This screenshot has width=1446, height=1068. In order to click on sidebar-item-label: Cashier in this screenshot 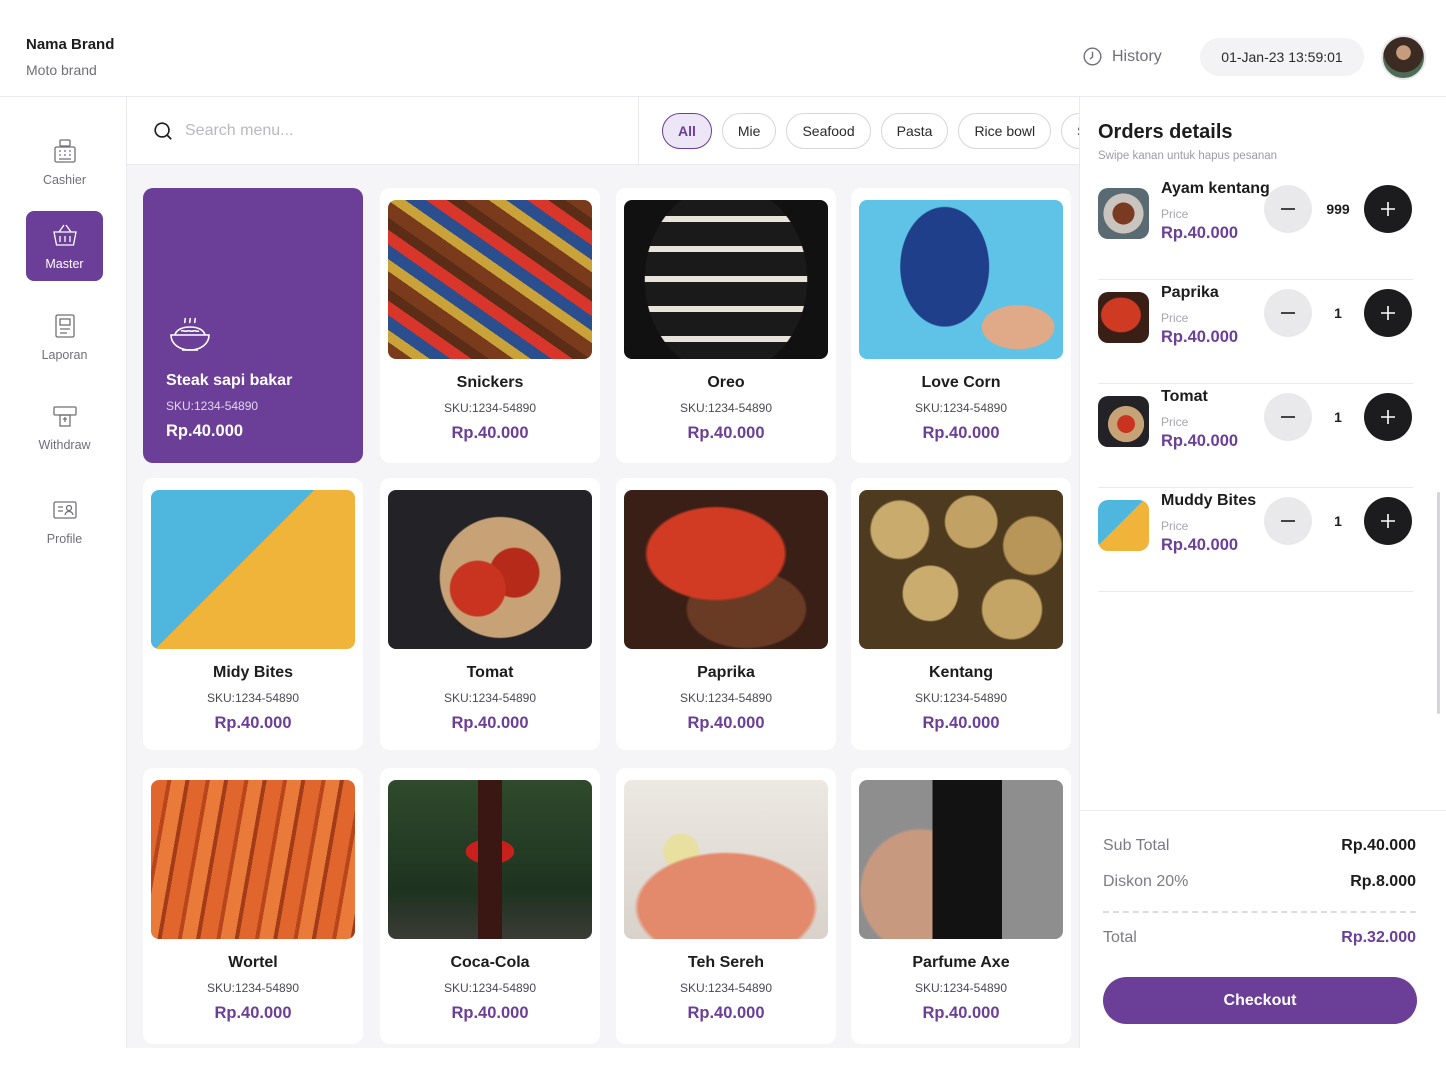, I will do `click(64, 180)`.